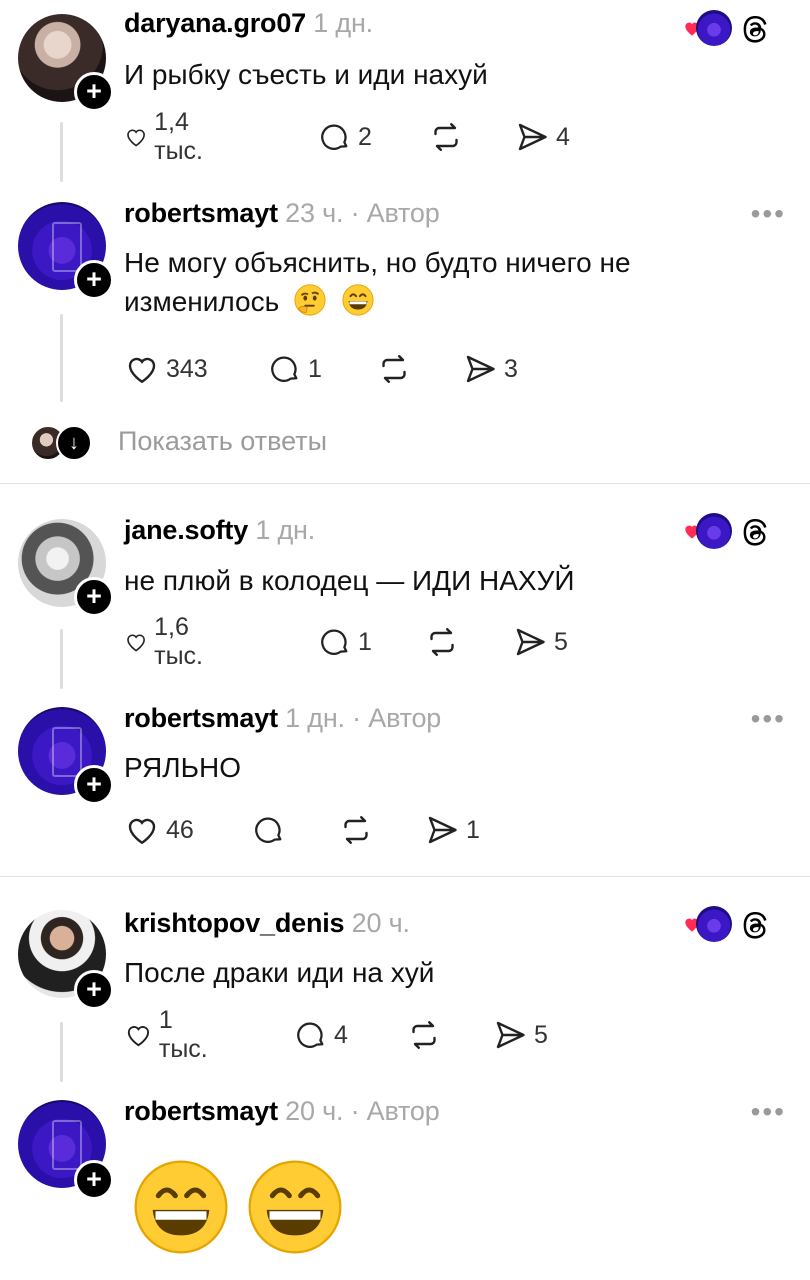 The image size is (810, 1280). Describe the element at coordinates (314, 213) in the screenshot. I see `post-time: 23 ч.` at that location.